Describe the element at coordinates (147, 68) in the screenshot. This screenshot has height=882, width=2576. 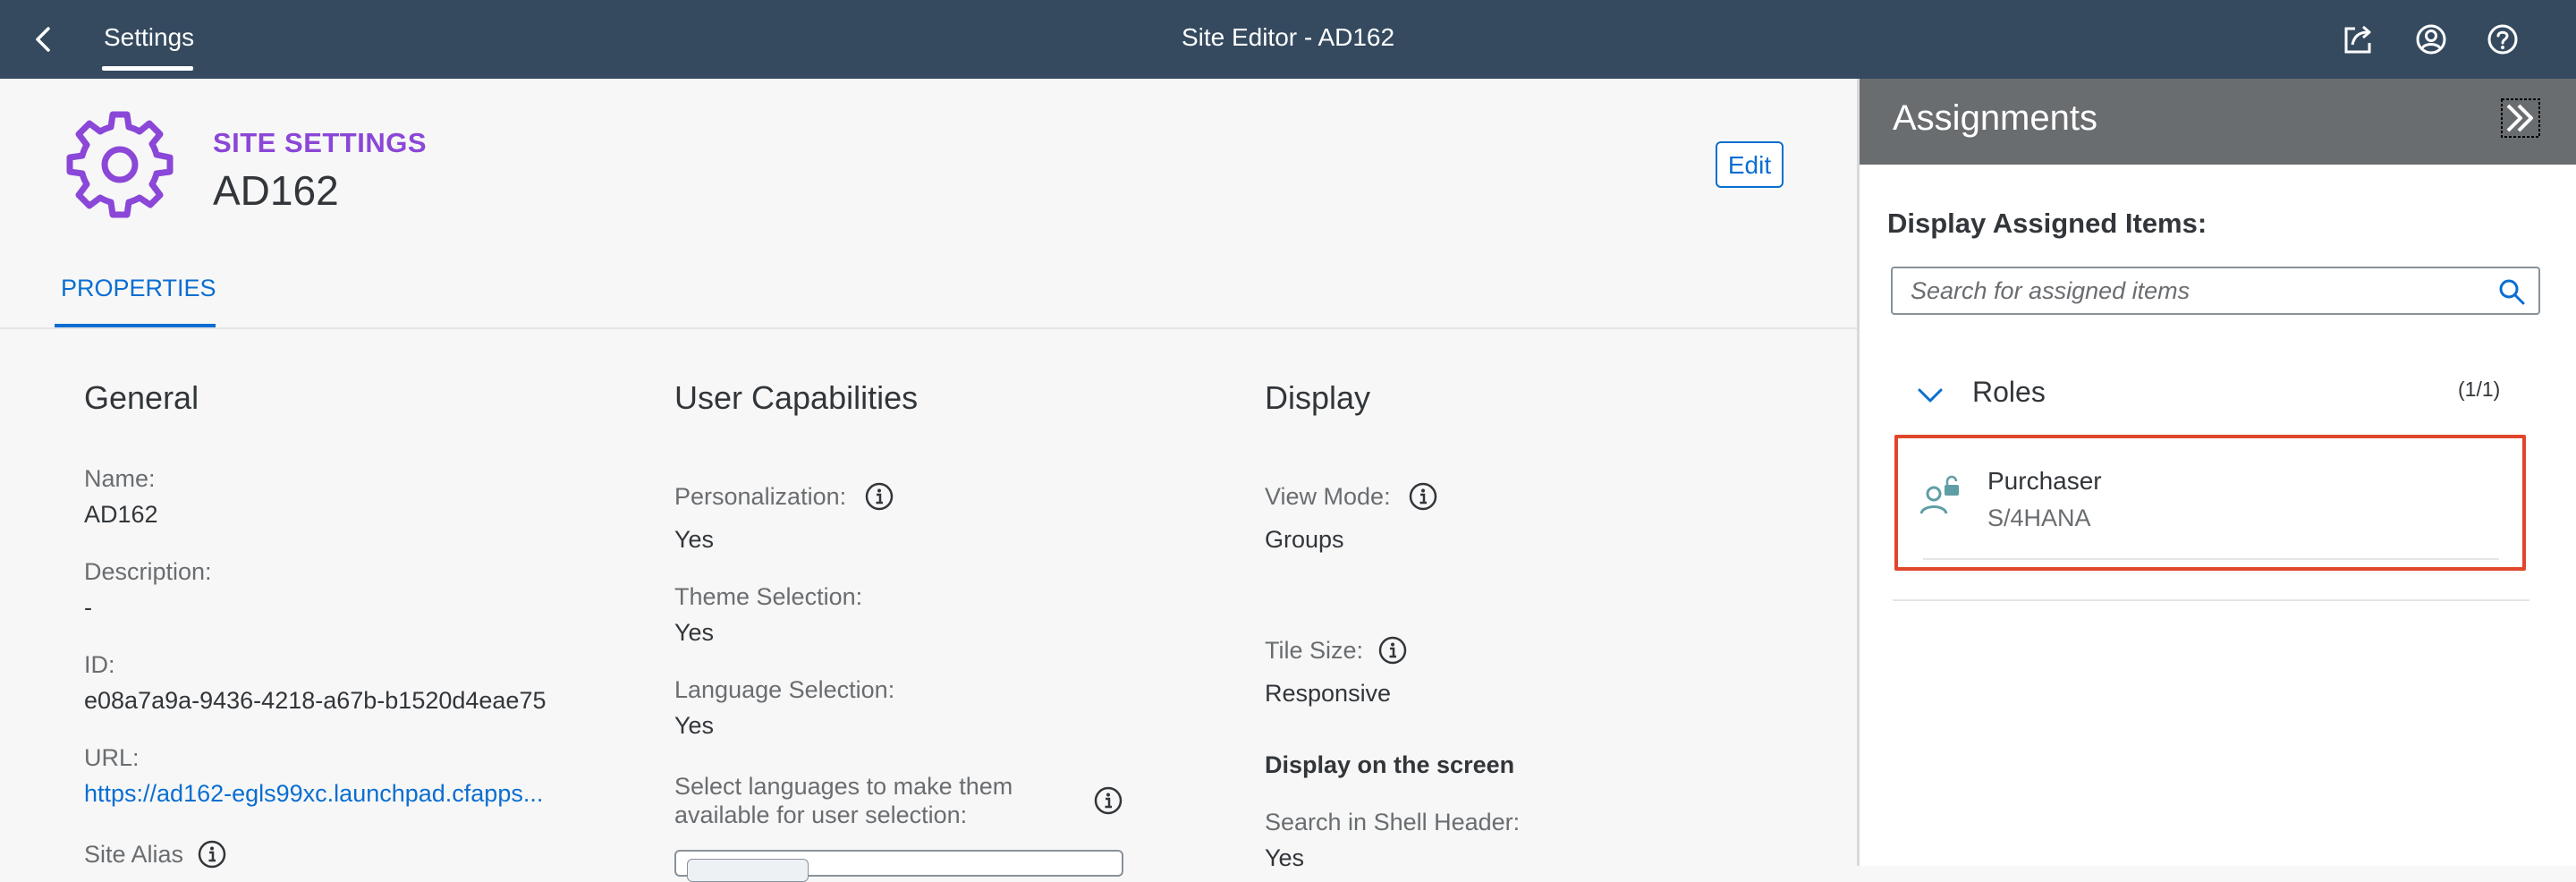
I see `tab-settings-indicator` at that location.